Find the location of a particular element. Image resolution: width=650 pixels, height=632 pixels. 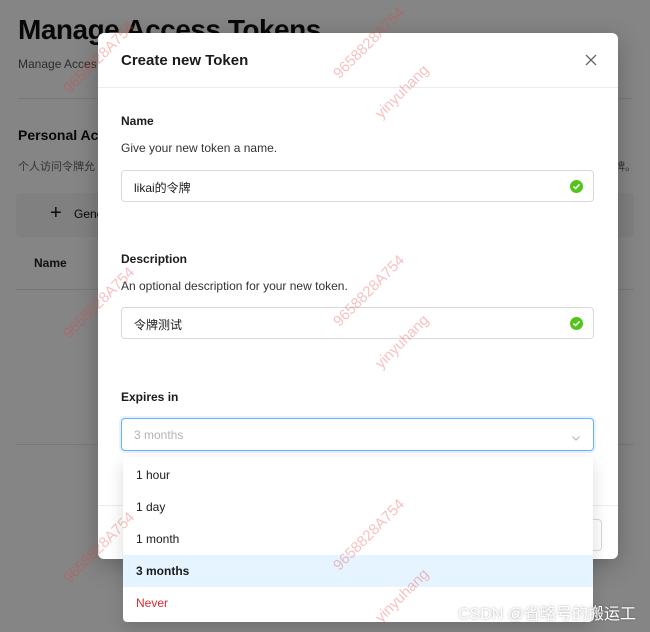

description-input-value: 令牌测试 is located at coordinates (158, 325).